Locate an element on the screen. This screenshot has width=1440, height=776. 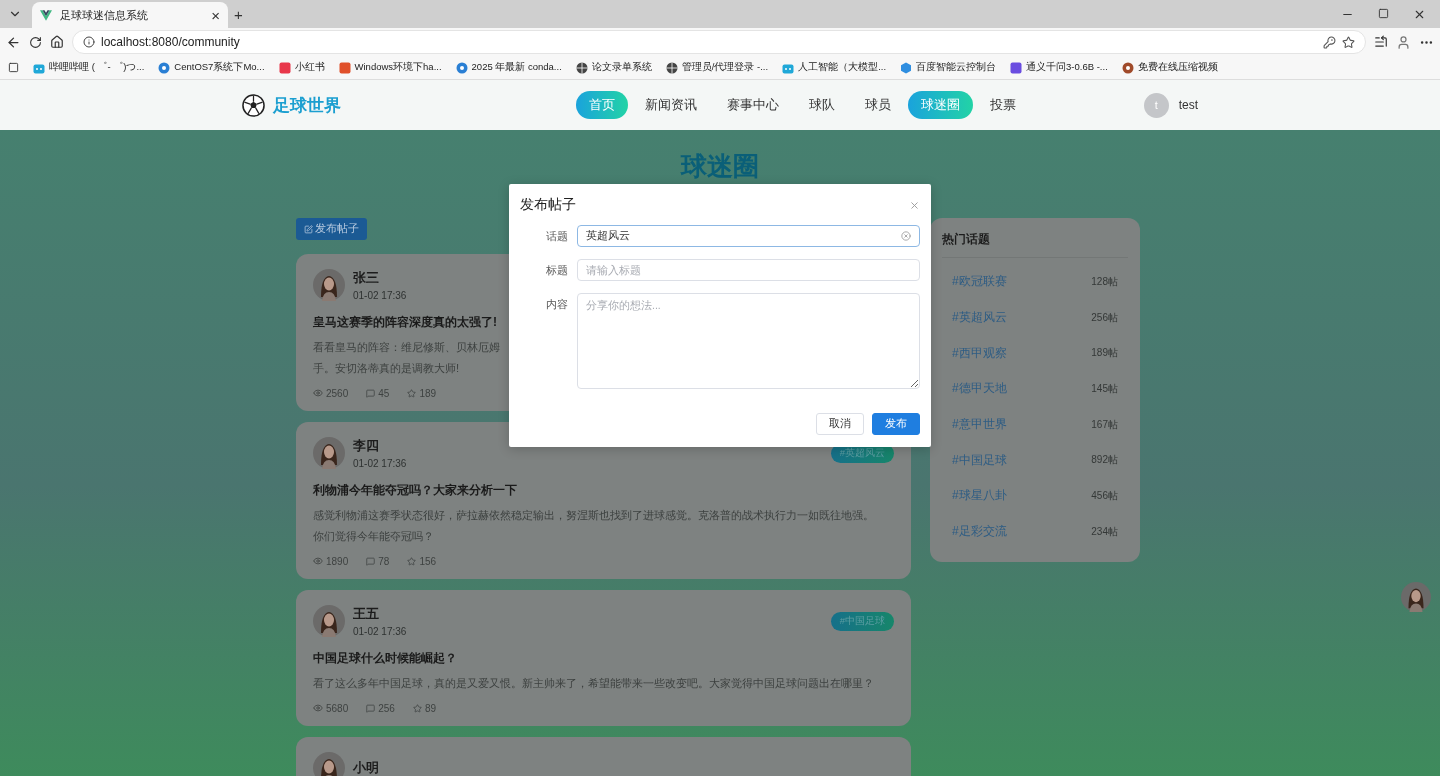
user-name: test is located at coordinates (1188, 105).